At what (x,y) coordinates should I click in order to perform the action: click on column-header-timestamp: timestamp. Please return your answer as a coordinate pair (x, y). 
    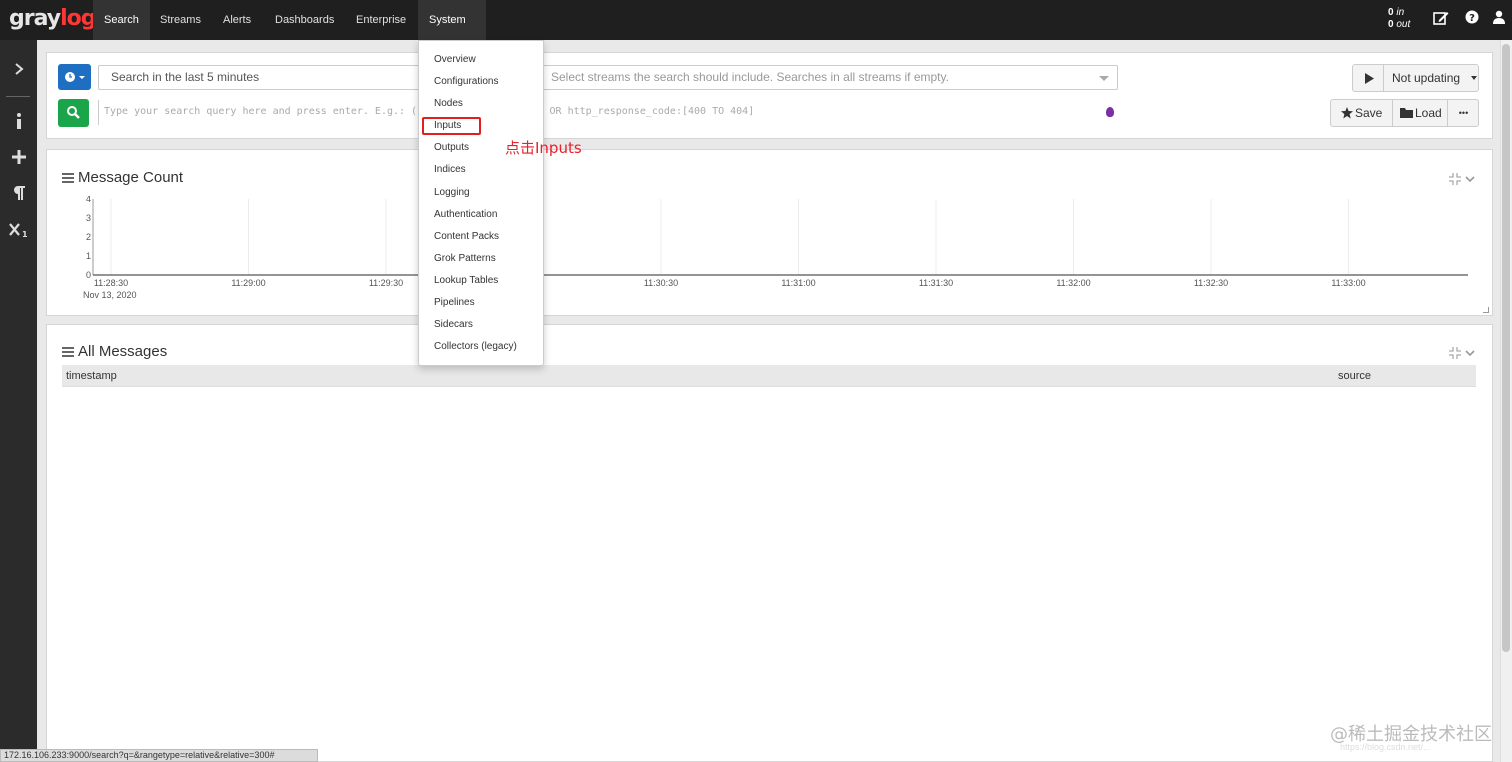
    Looking at the image, I should click on (91, 376).